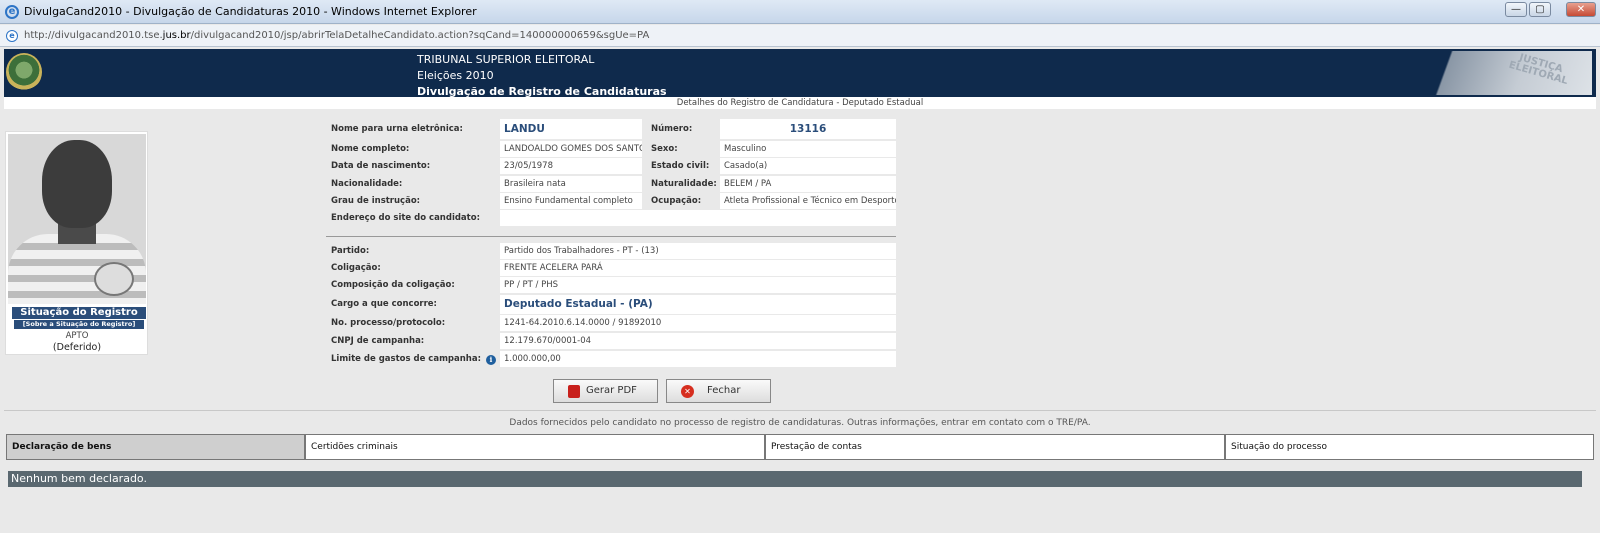 This screenshot has width=1600, height=533. Describe the element at coordinates (676, 201) in the screenshot. I see `label-ocupacao: Ocupação:` at that location.